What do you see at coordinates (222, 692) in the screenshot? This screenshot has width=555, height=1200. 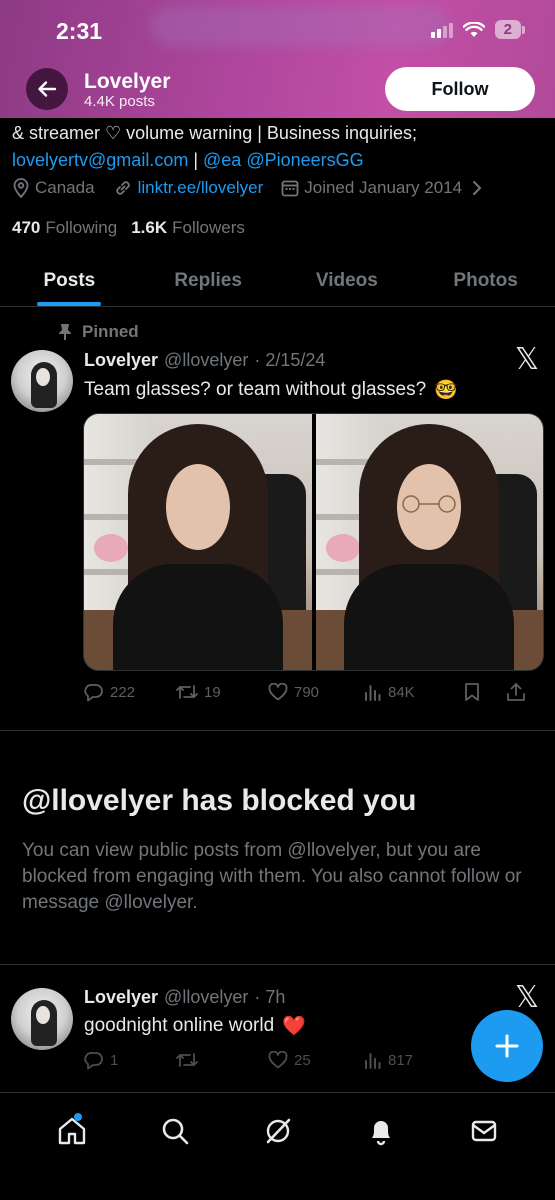 I see `repost-button: 19` at bounding box center [222, 692].